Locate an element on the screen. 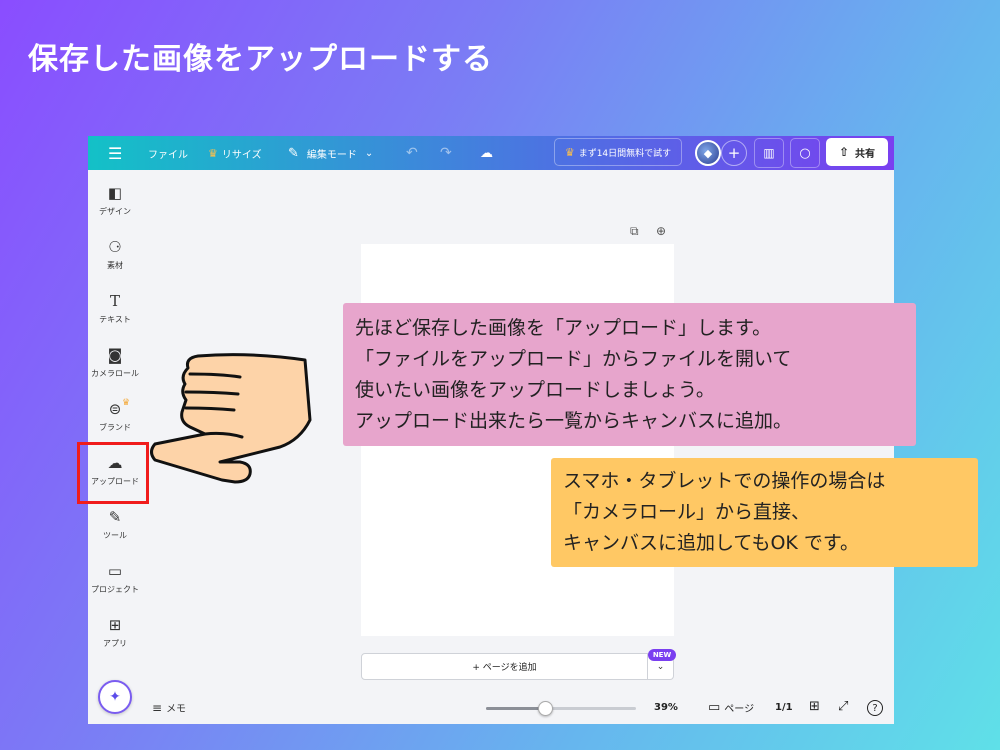  pencil-icon: ✎ is located at coordinates (293, 153).